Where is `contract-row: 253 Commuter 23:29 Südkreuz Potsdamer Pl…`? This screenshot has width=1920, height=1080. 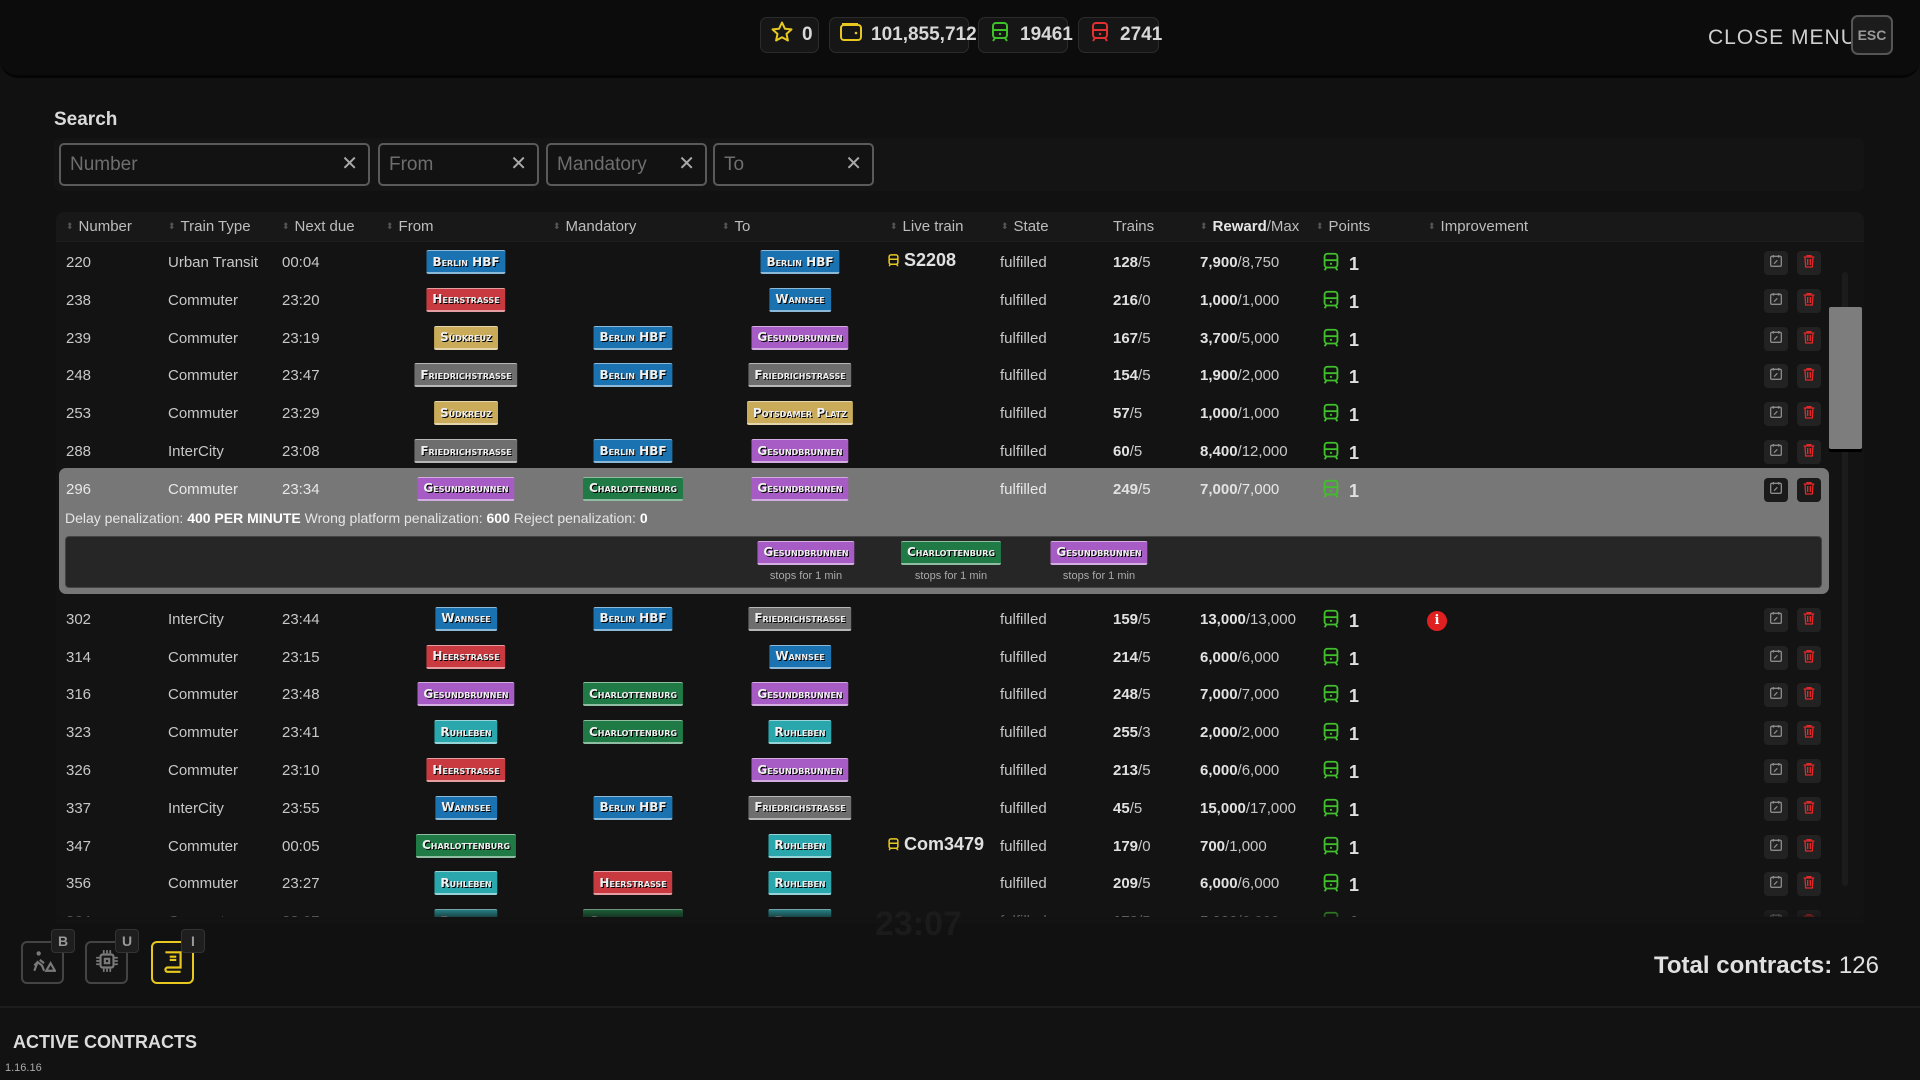 contract-row: 253 Commuter 23:29 Südkreuz Potsdamer Pl… is located at coordinates (943, 414).